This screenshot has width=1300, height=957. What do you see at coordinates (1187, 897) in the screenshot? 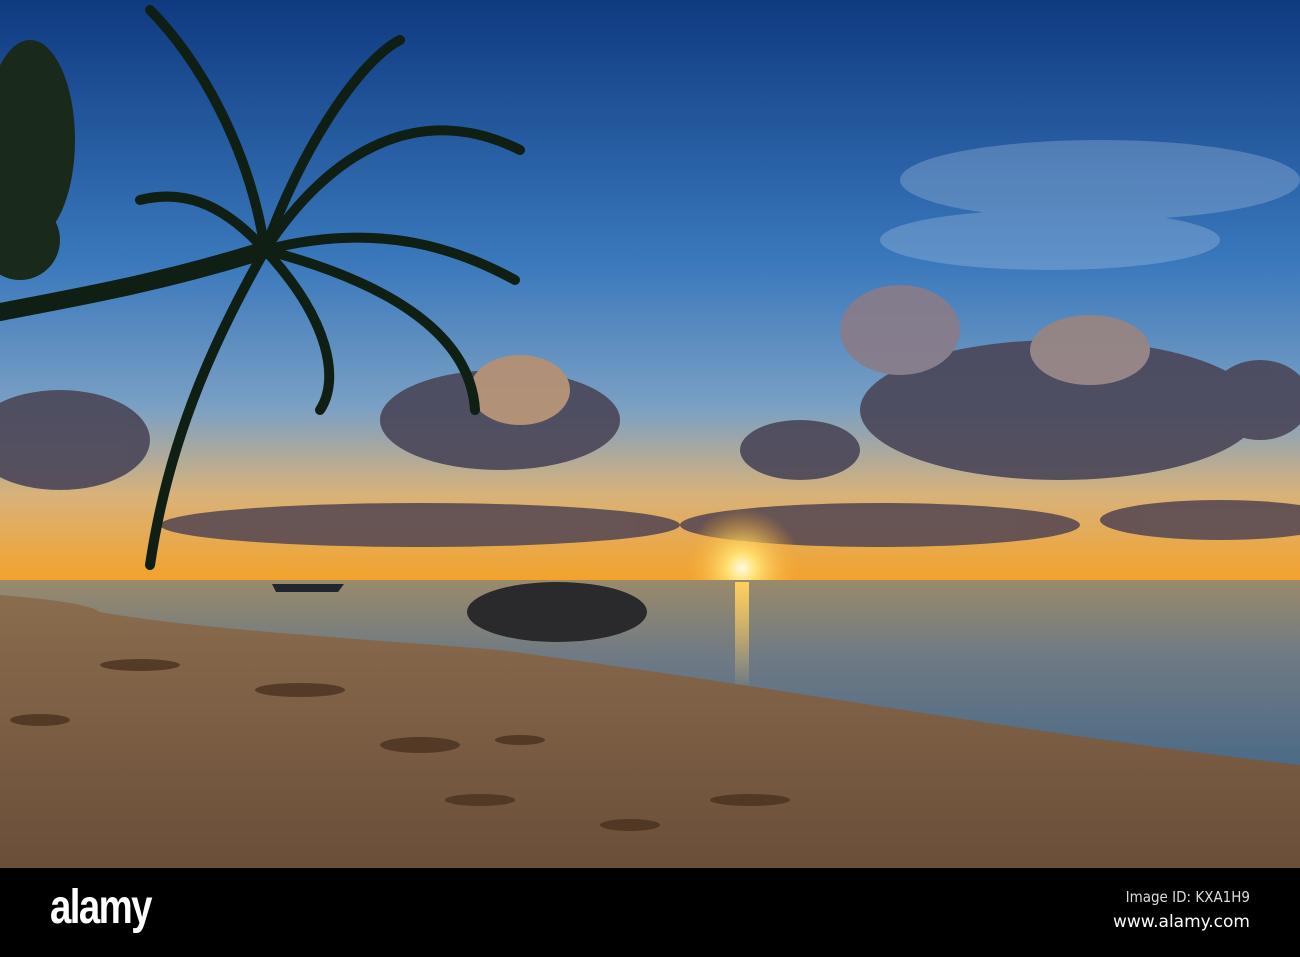
I see `image-id: Image ID: KXA1H9` at bounding box center [1187, 897].